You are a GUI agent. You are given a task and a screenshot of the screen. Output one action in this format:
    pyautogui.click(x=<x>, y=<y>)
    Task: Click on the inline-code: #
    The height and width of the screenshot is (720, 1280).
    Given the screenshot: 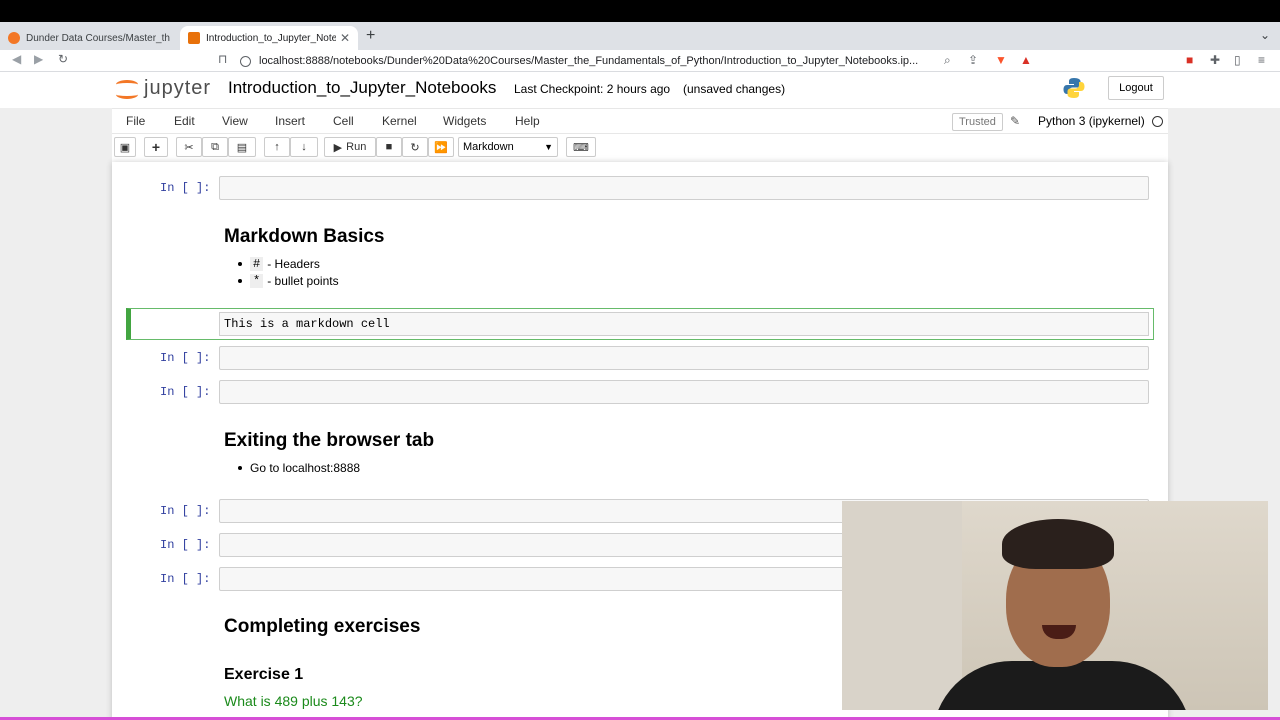 What is the action you would take?
    pyautogui.click(x=257, y=264)
    